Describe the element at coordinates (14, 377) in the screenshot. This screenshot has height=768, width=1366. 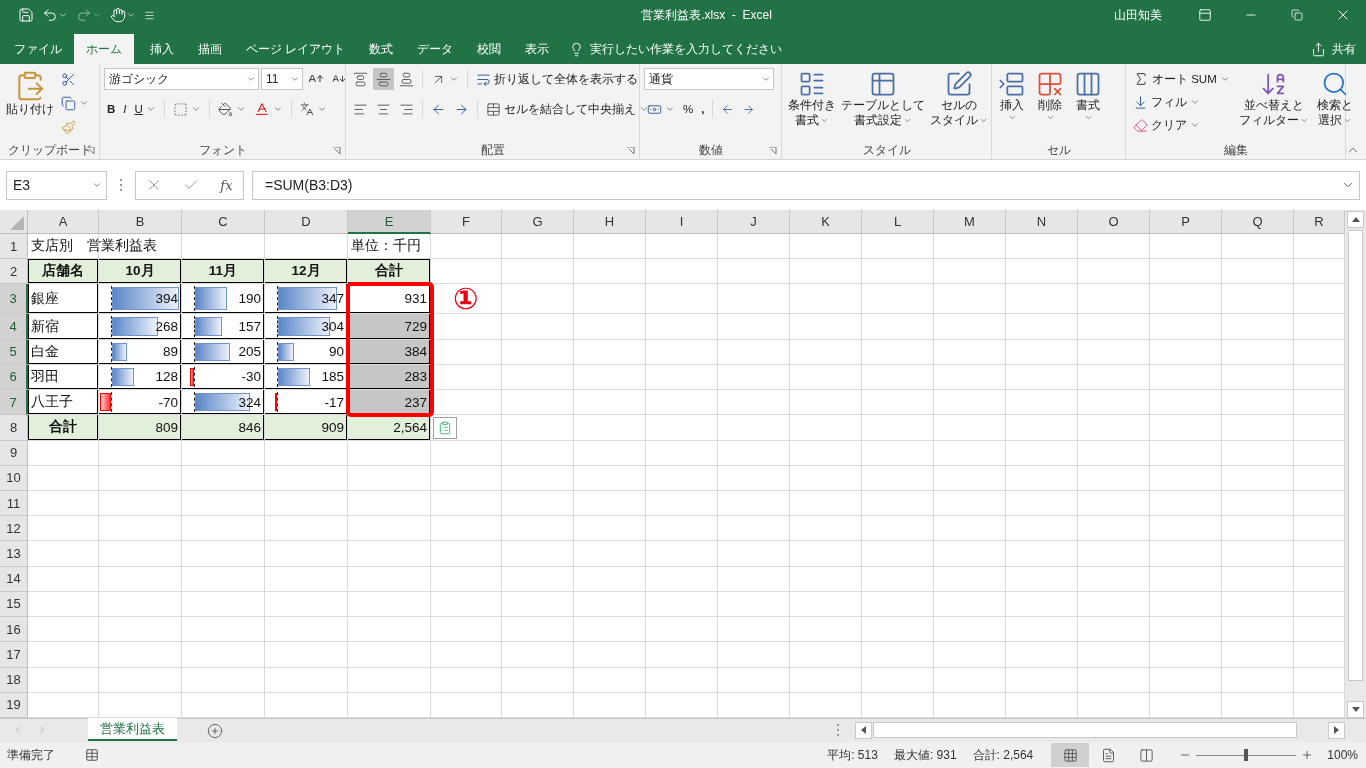
I see `row-header: 6` at that location.